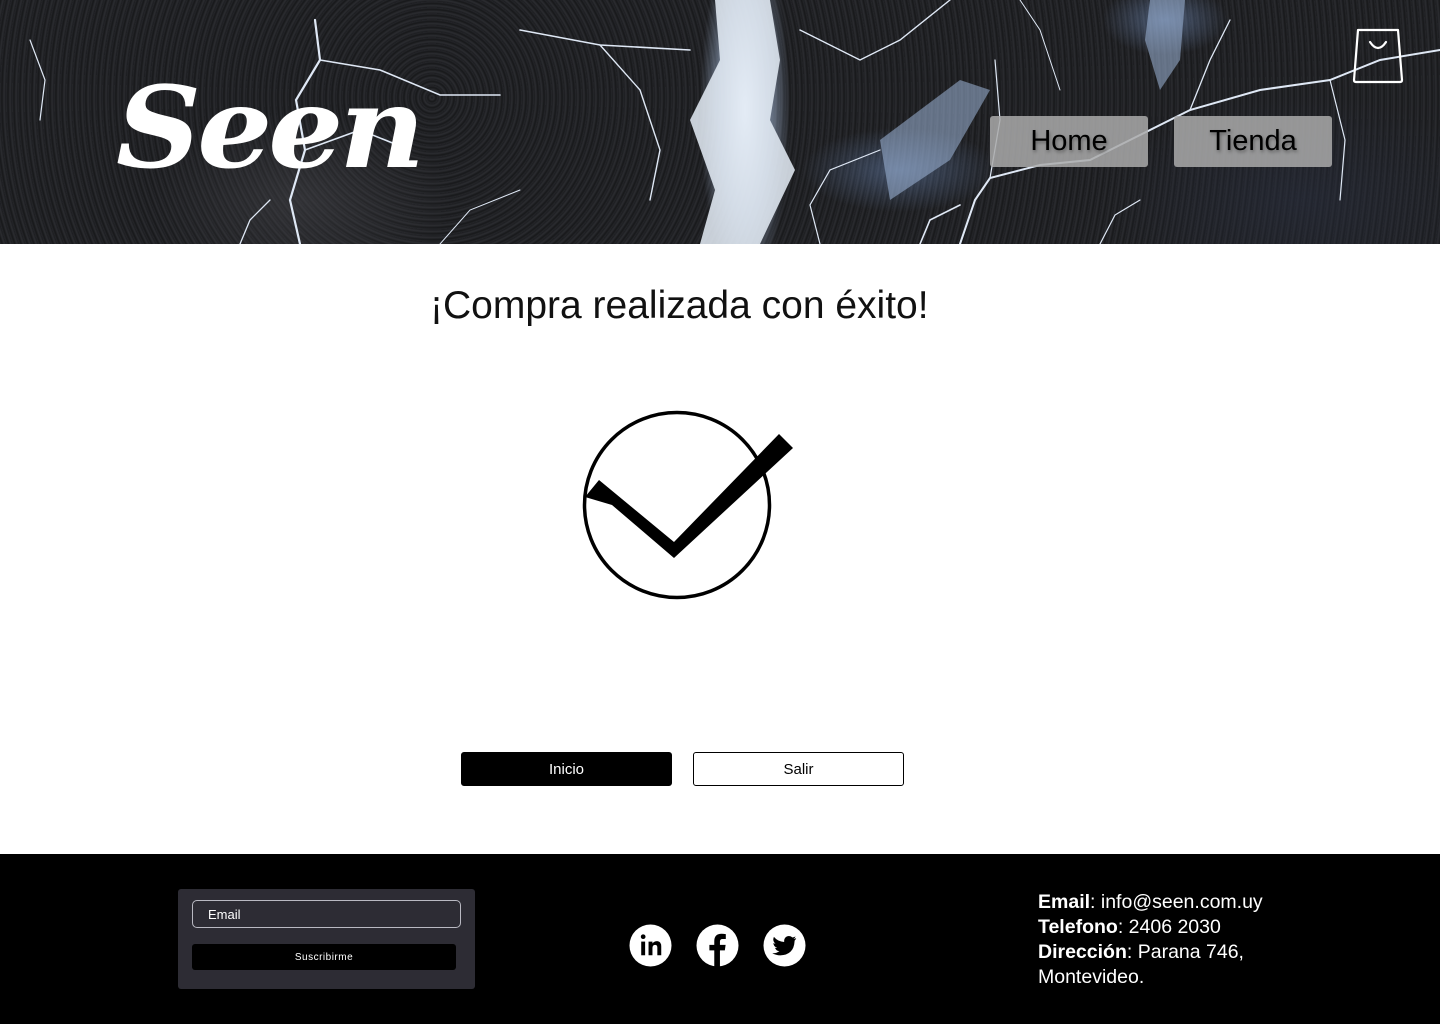 The image size is (1440, 1024). What do you see at coordinates (324, 957) in the screenshot?
I see `subscribe-button: Suscribirme` at bounding box center [324, 957].